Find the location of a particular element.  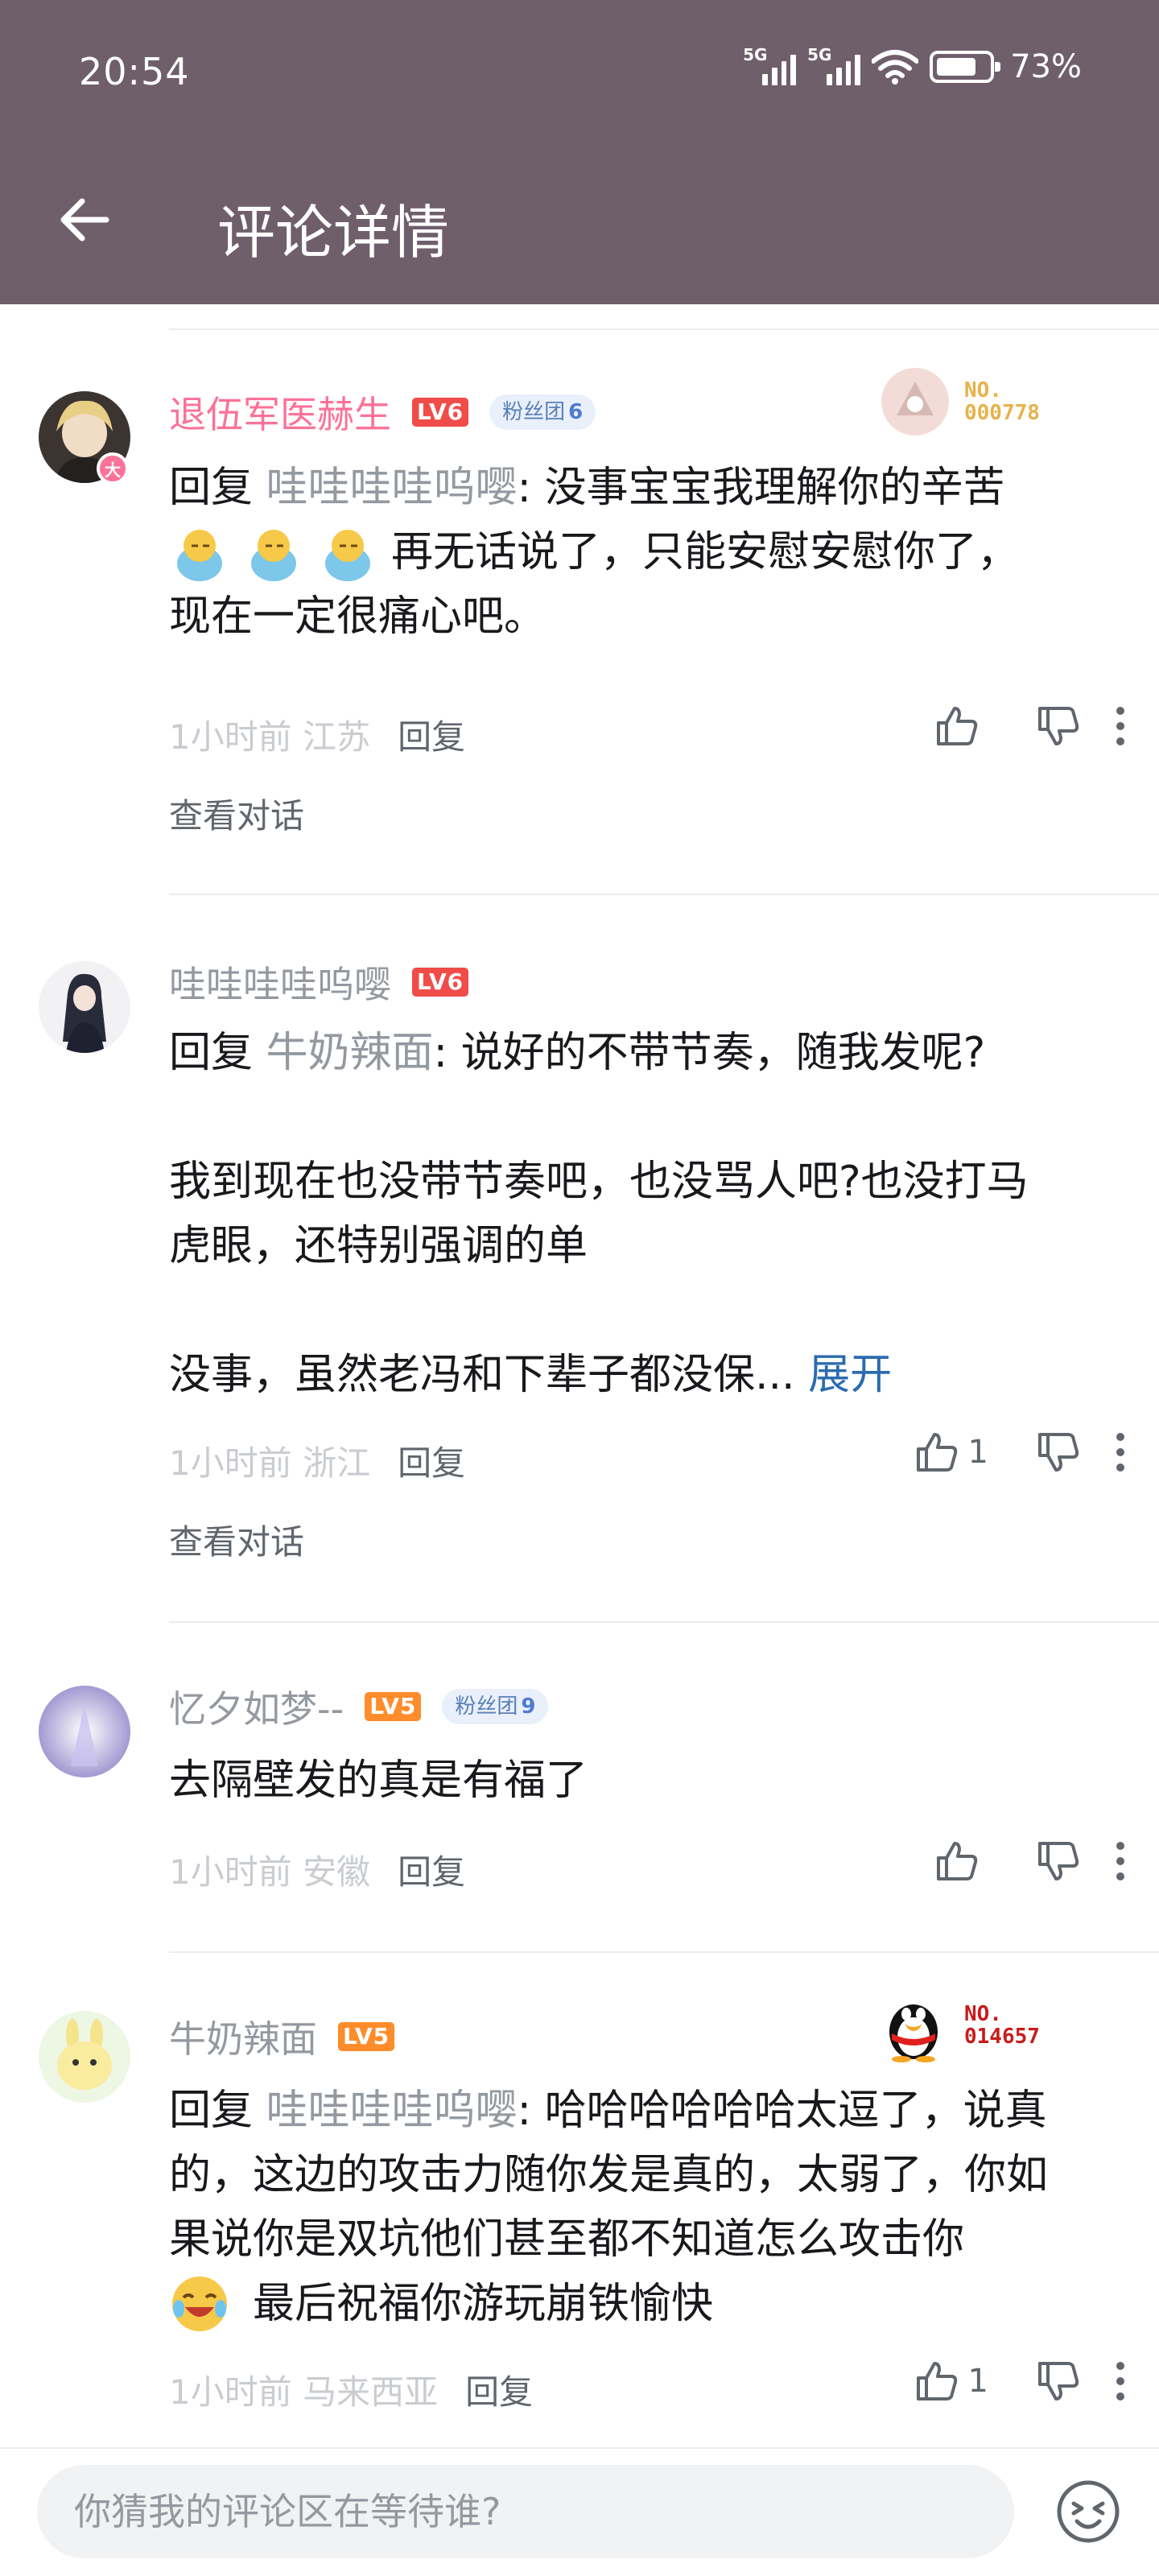

status-time: 20:54 is located at coordinates (134, 71).